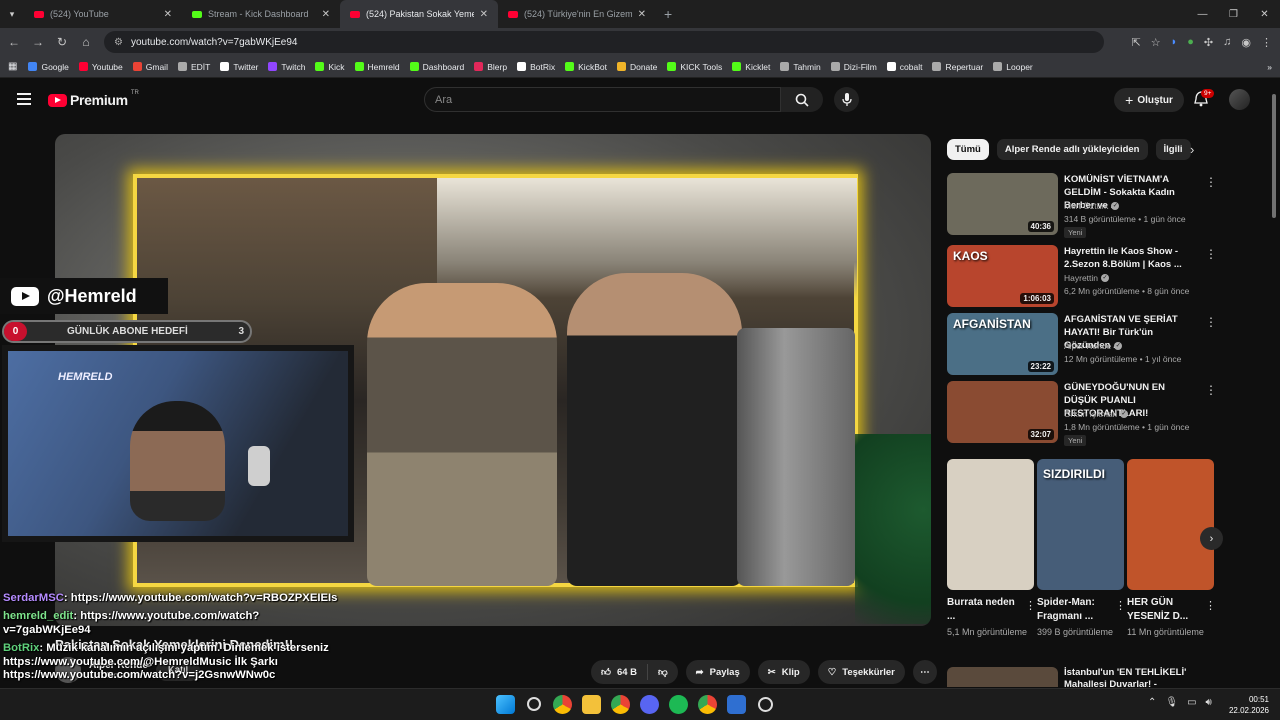  I want to click on bookmark-item: Twitter, so click(239, 67).